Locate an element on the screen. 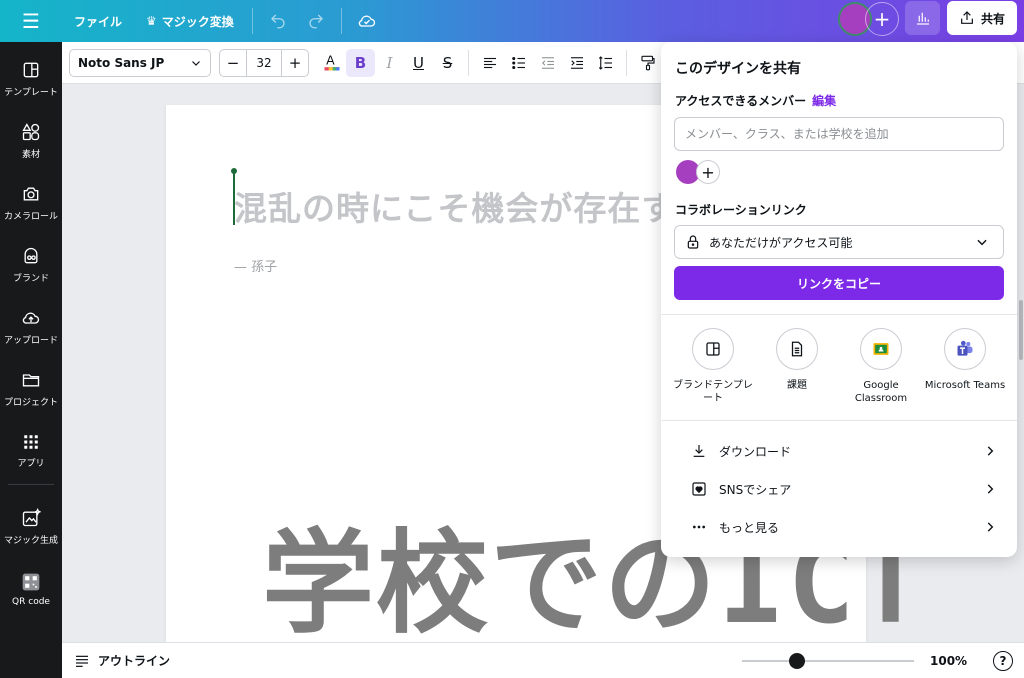  share-option-google-classroom: Google Classroom is located at coordinates (881, 366).